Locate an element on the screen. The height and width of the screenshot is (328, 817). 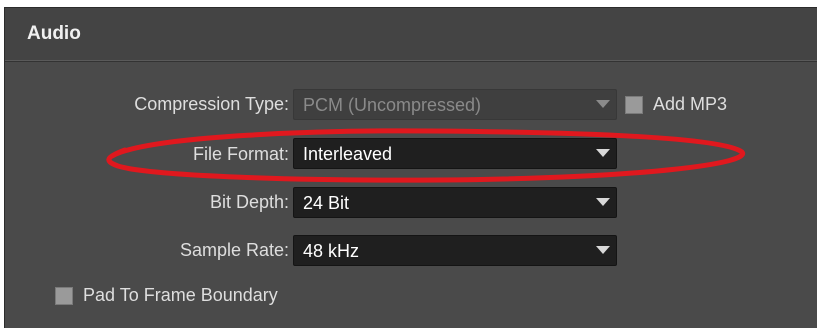
sample-rate-label: Sample Rate: is located at coordinates (234, 250).